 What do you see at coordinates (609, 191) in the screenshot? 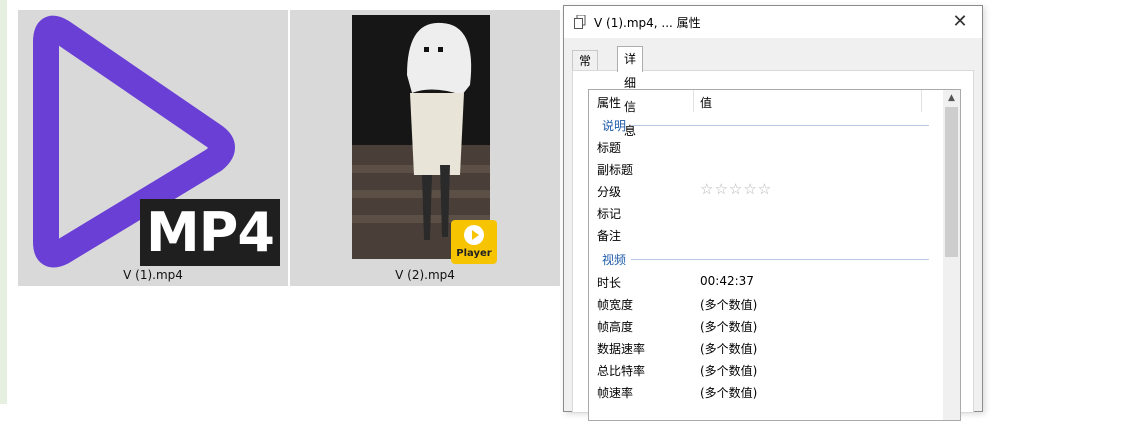
I see `property-name: 分级` at bounding box center [609, 191].